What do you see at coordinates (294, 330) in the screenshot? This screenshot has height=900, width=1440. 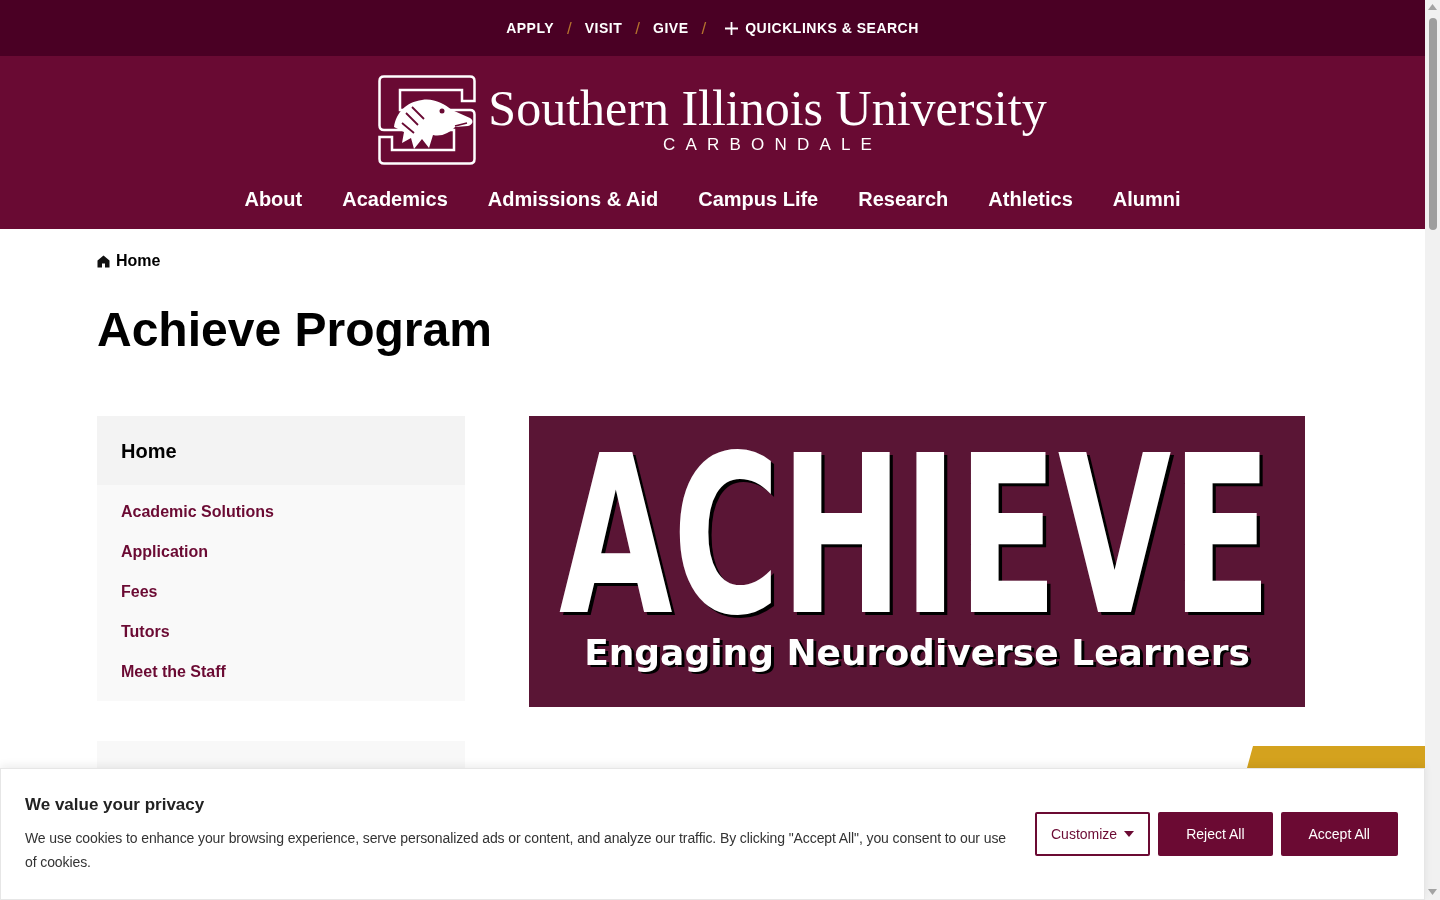 I see `page-title: Achieve Program` at bounding box center [294, 330].